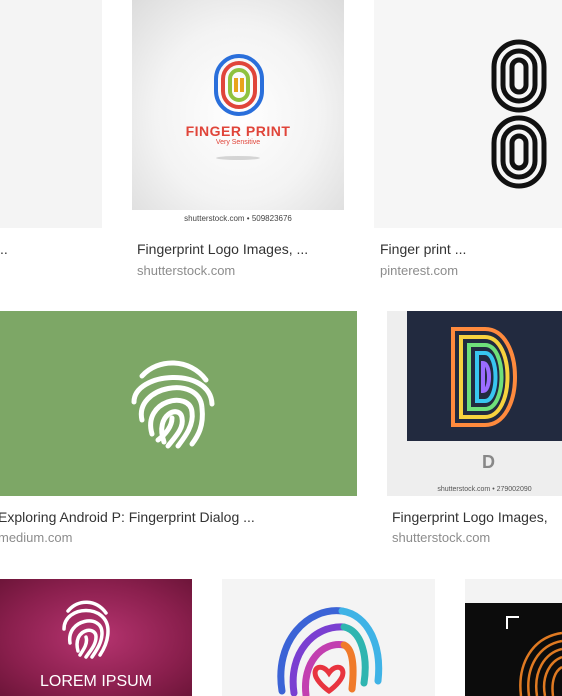 Image resolution: width=562 pixels, height=696 pixels. I want to click on result-tile: Finger print ... pinterest.com, so click(468, 140).